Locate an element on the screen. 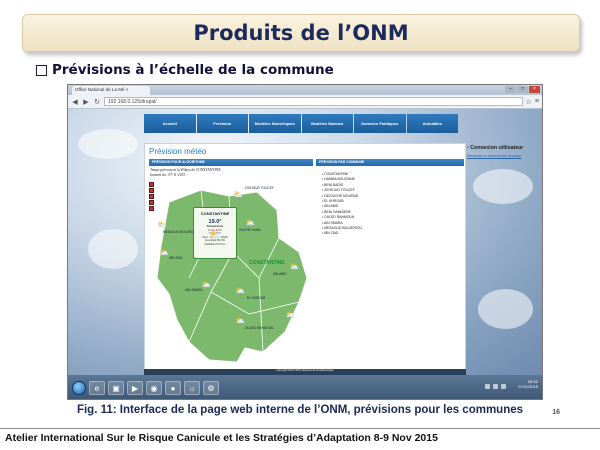 Image resolution: width=600 pixels, height=450 pixels. info-icon is located at coordinates (151, 208).